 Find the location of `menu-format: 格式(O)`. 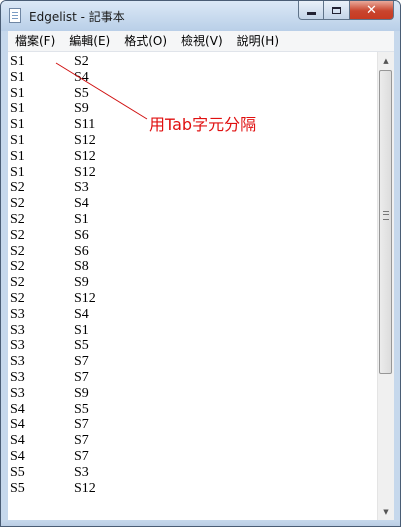

menu-format: 格式(O) is located at coordinates (145, 41).